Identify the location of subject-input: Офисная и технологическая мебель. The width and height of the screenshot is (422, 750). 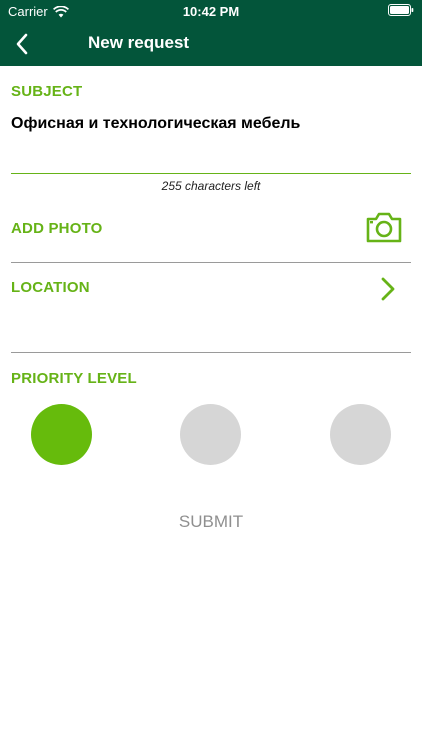
(155, 124).